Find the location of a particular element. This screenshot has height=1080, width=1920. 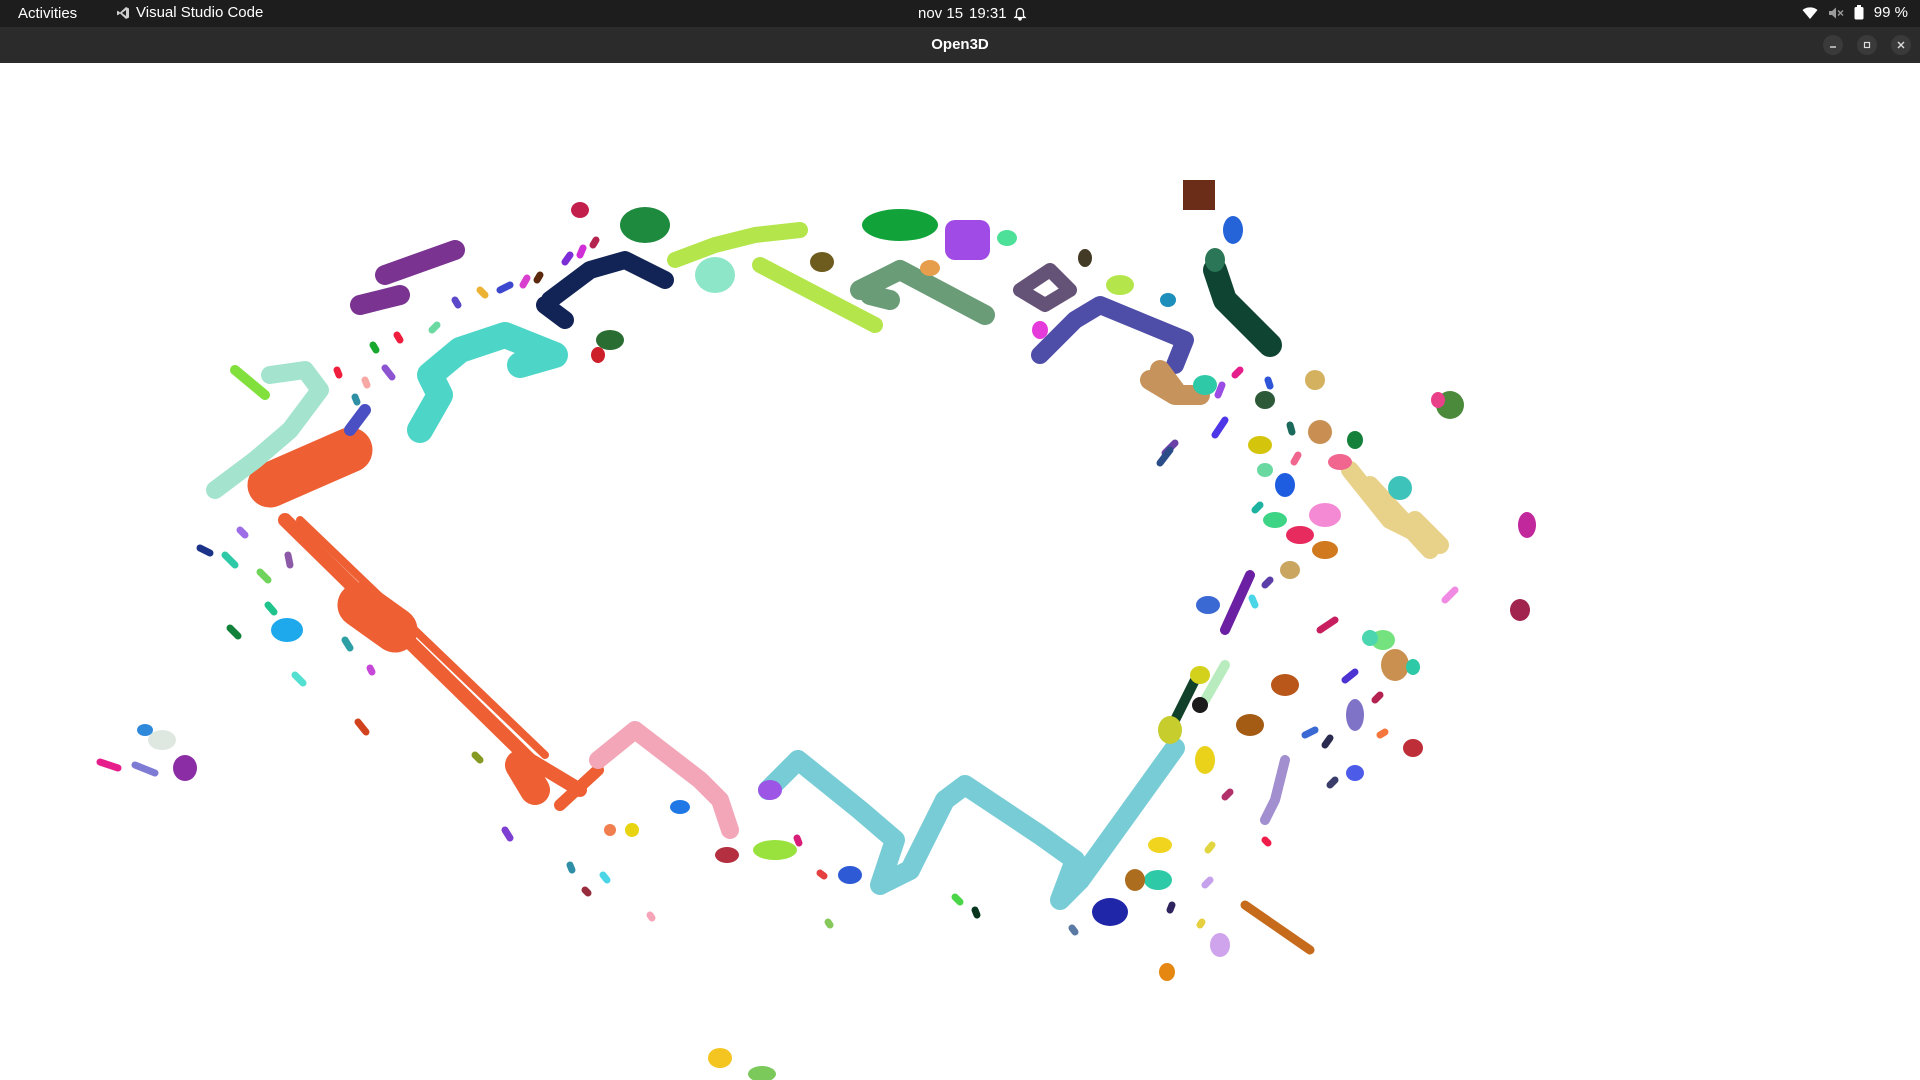

minimize-button is located at coordinates (1833, 45).